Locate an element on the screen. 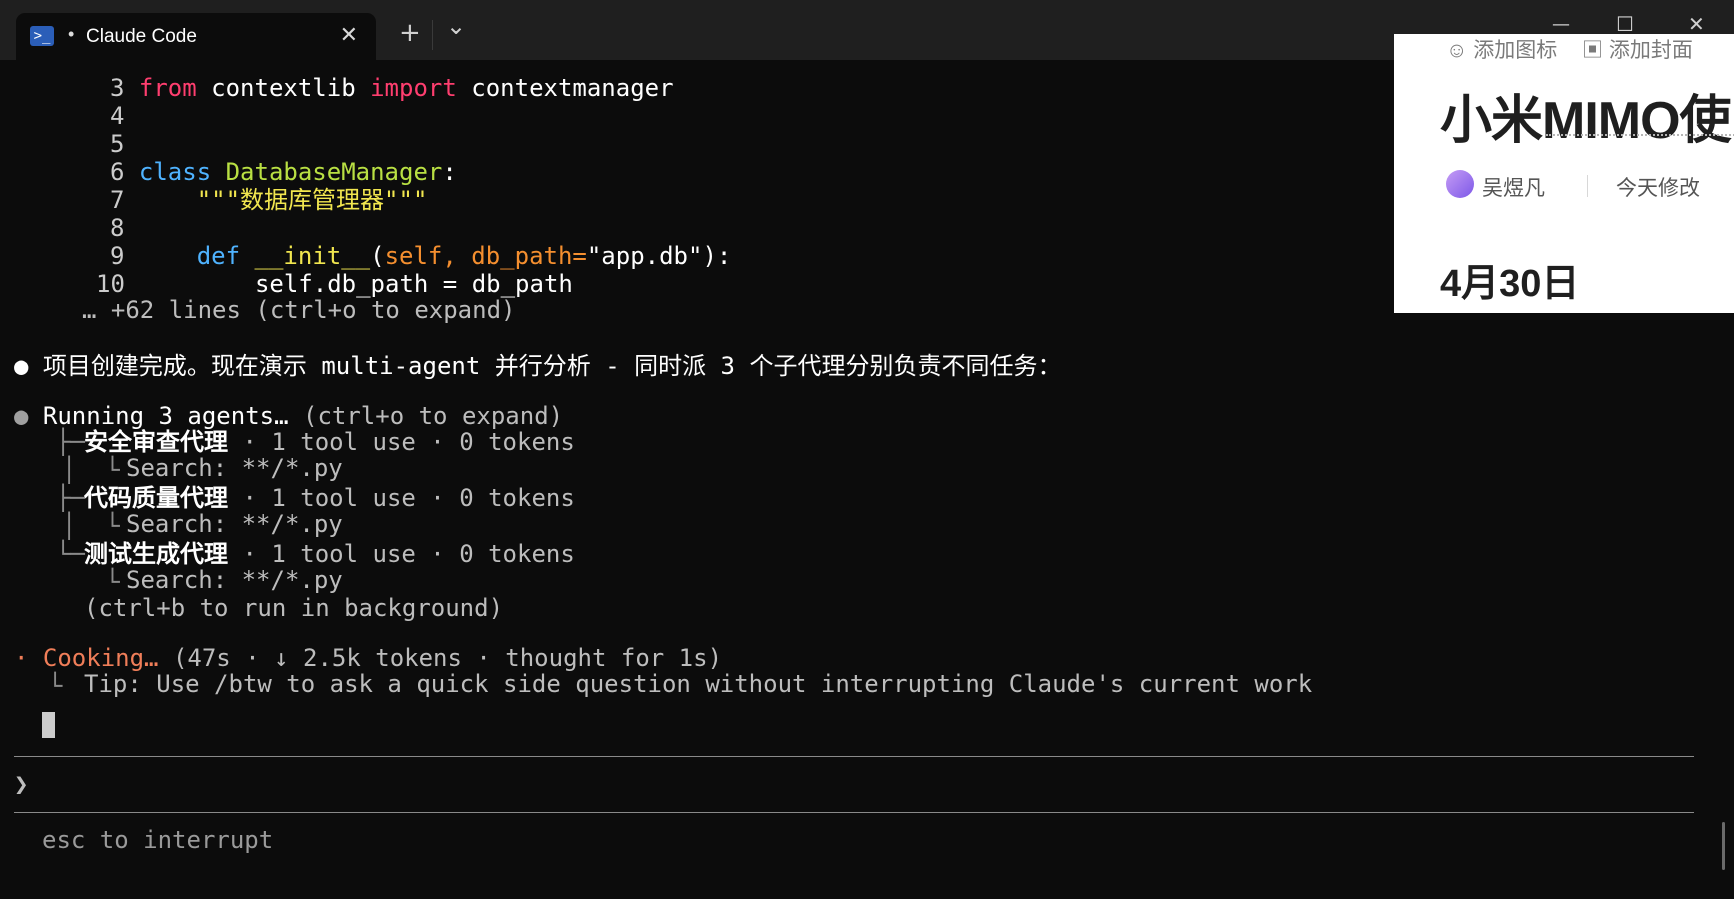  add-icon-link: ☺ 添加图标 is located at coordinates (1501, 49).